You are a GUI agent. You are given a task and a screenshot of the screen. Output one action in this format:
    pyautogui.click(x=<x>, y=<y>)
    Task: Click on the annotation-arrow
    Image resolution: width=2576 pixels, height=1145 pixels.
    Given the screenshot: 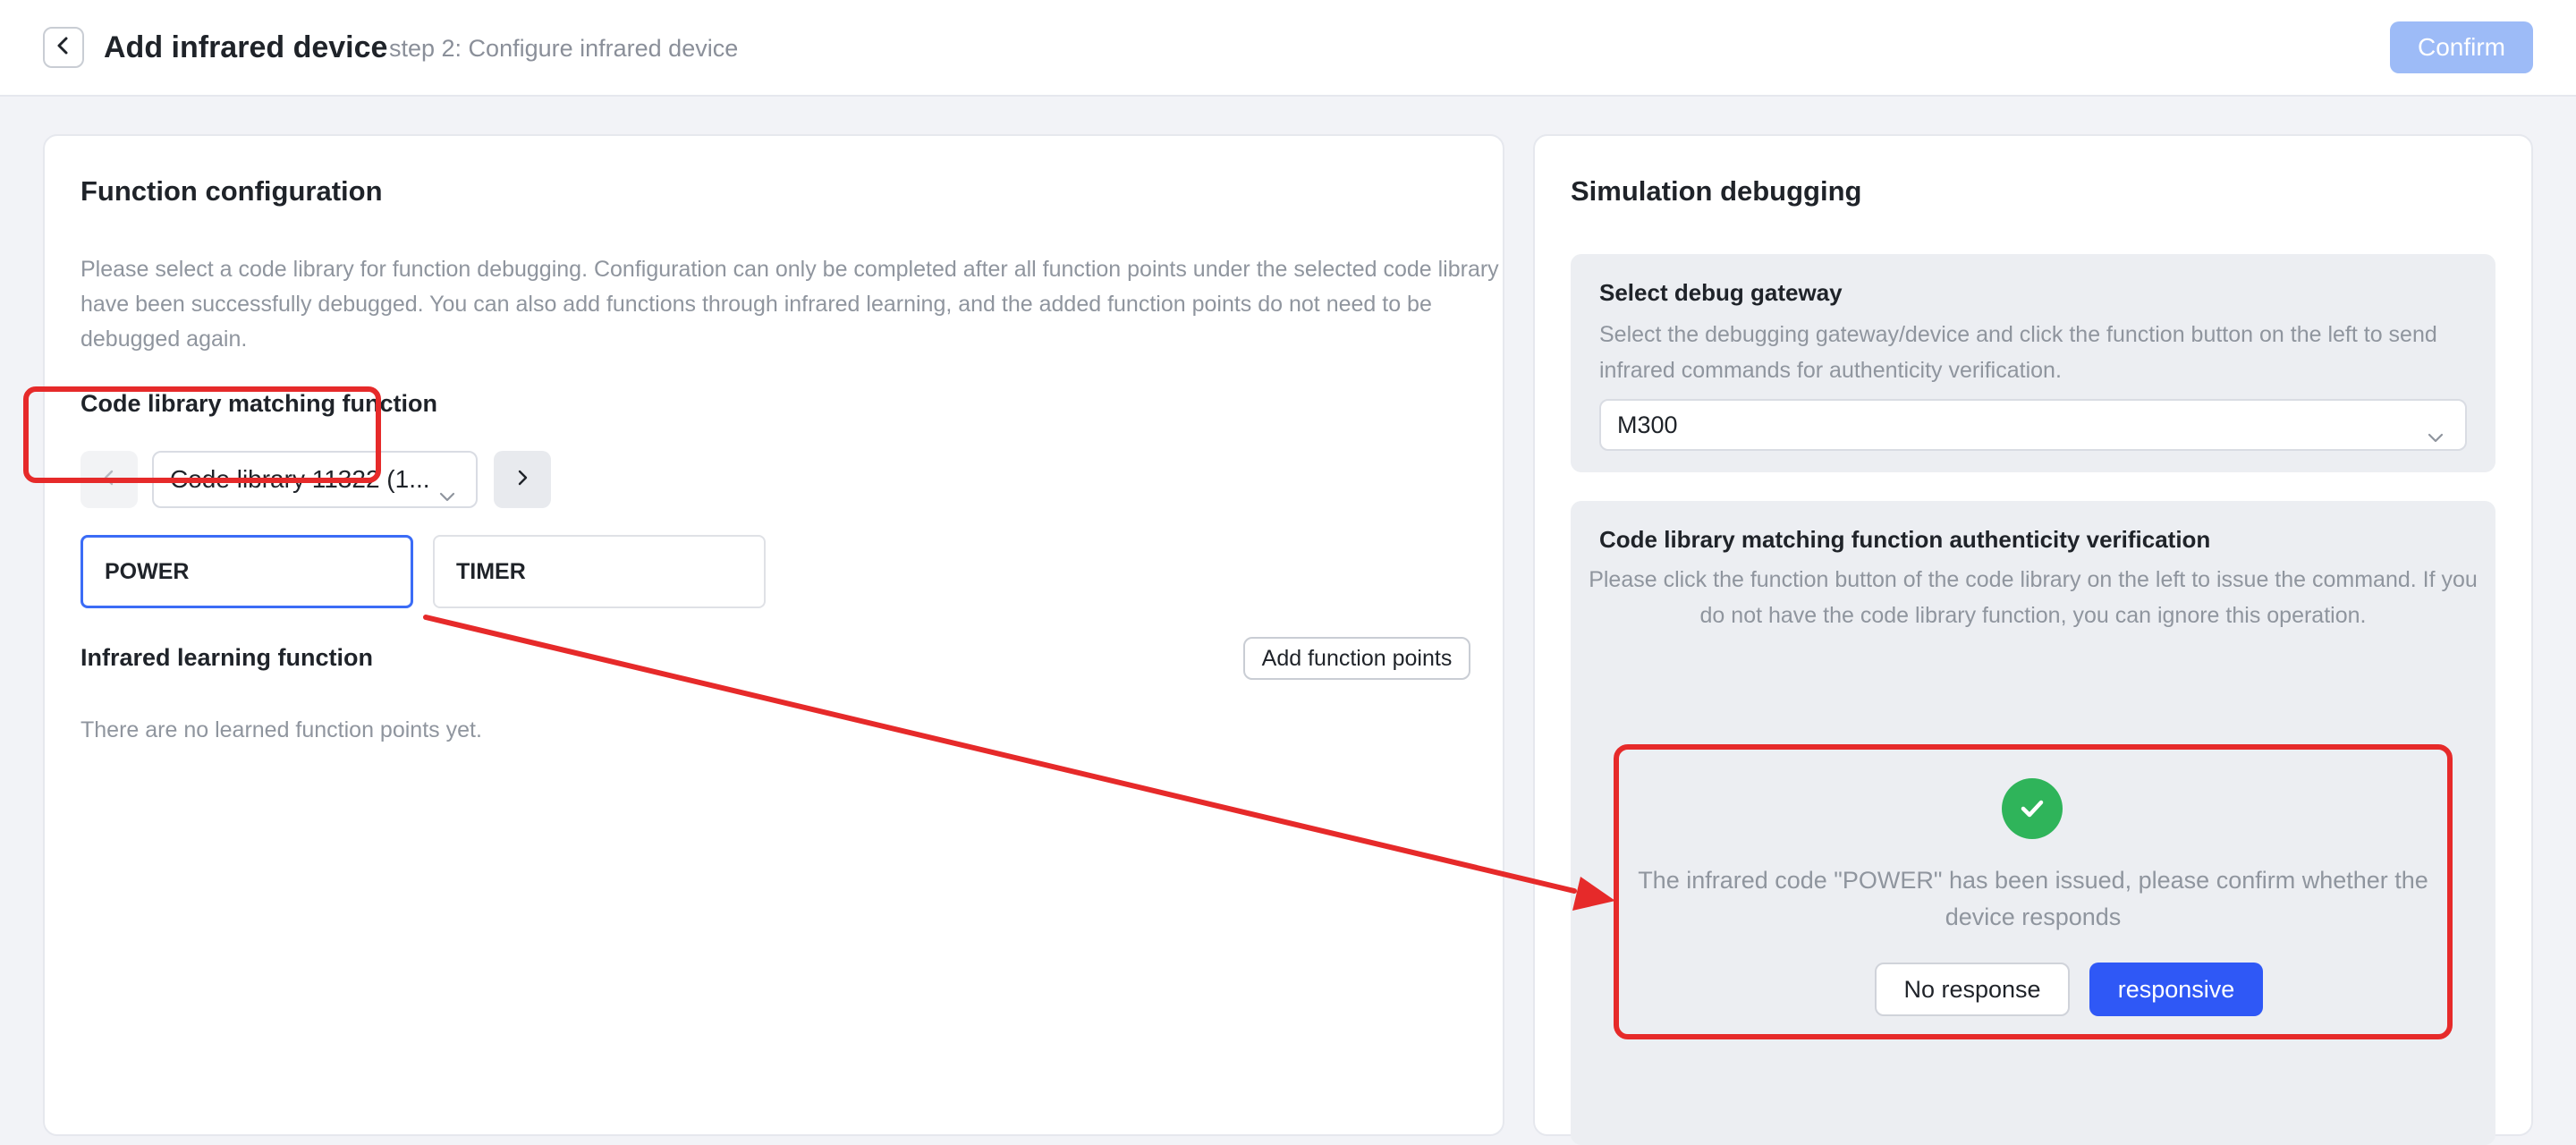 What is the action you would take?
    pyautogui.click(x=1019, y=763)
    